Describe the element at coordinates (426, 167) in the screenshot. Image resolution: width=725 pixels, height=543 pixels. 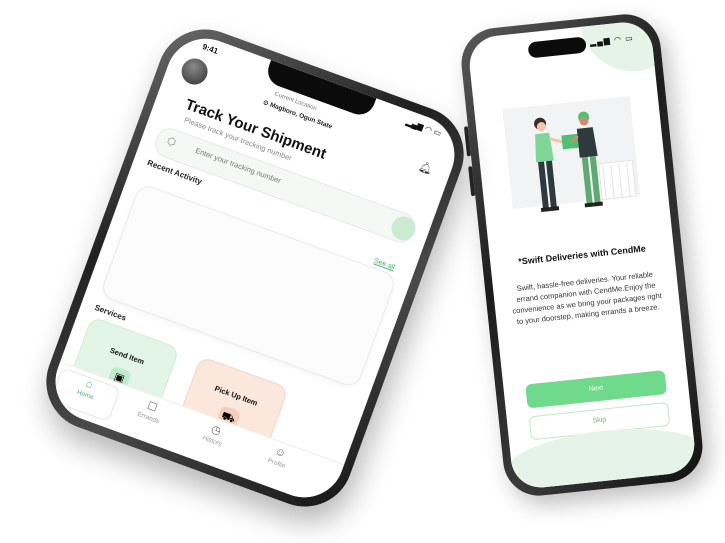
I see `bell-icon: 🔔︎` at that location.